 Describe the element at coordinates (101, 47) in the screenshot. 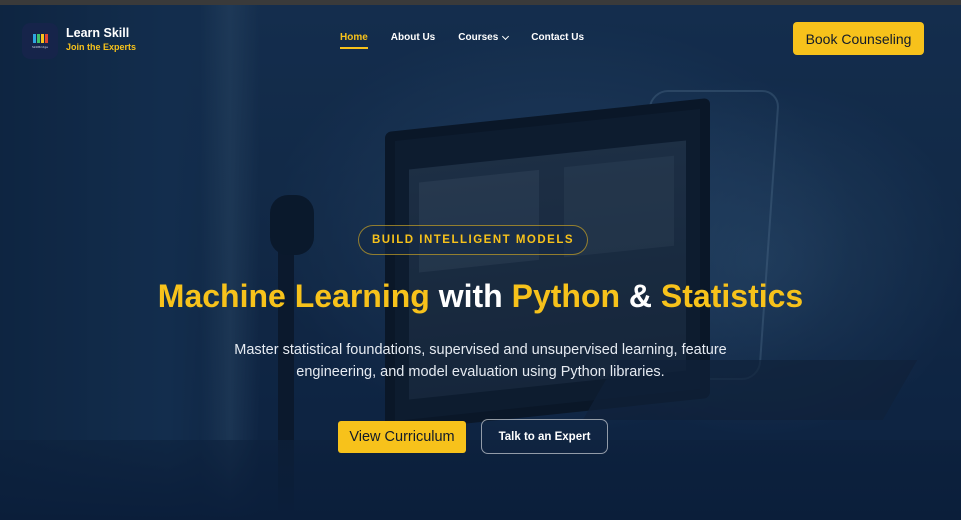

I see `brand-tagline: Join the Experts` at that location.